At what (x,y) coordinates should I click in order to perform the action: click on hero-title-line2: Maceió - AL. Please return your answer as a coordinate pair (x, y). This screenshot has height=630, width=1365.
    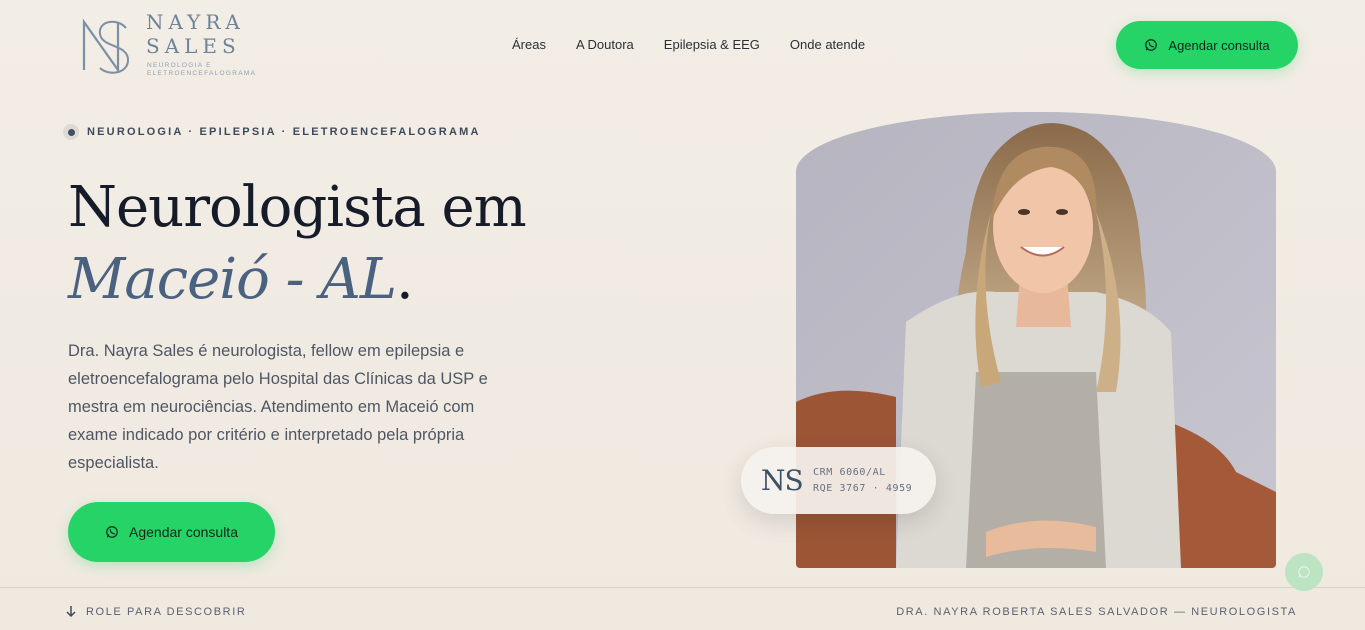
    Looking at the image, I should click on (232, 279).